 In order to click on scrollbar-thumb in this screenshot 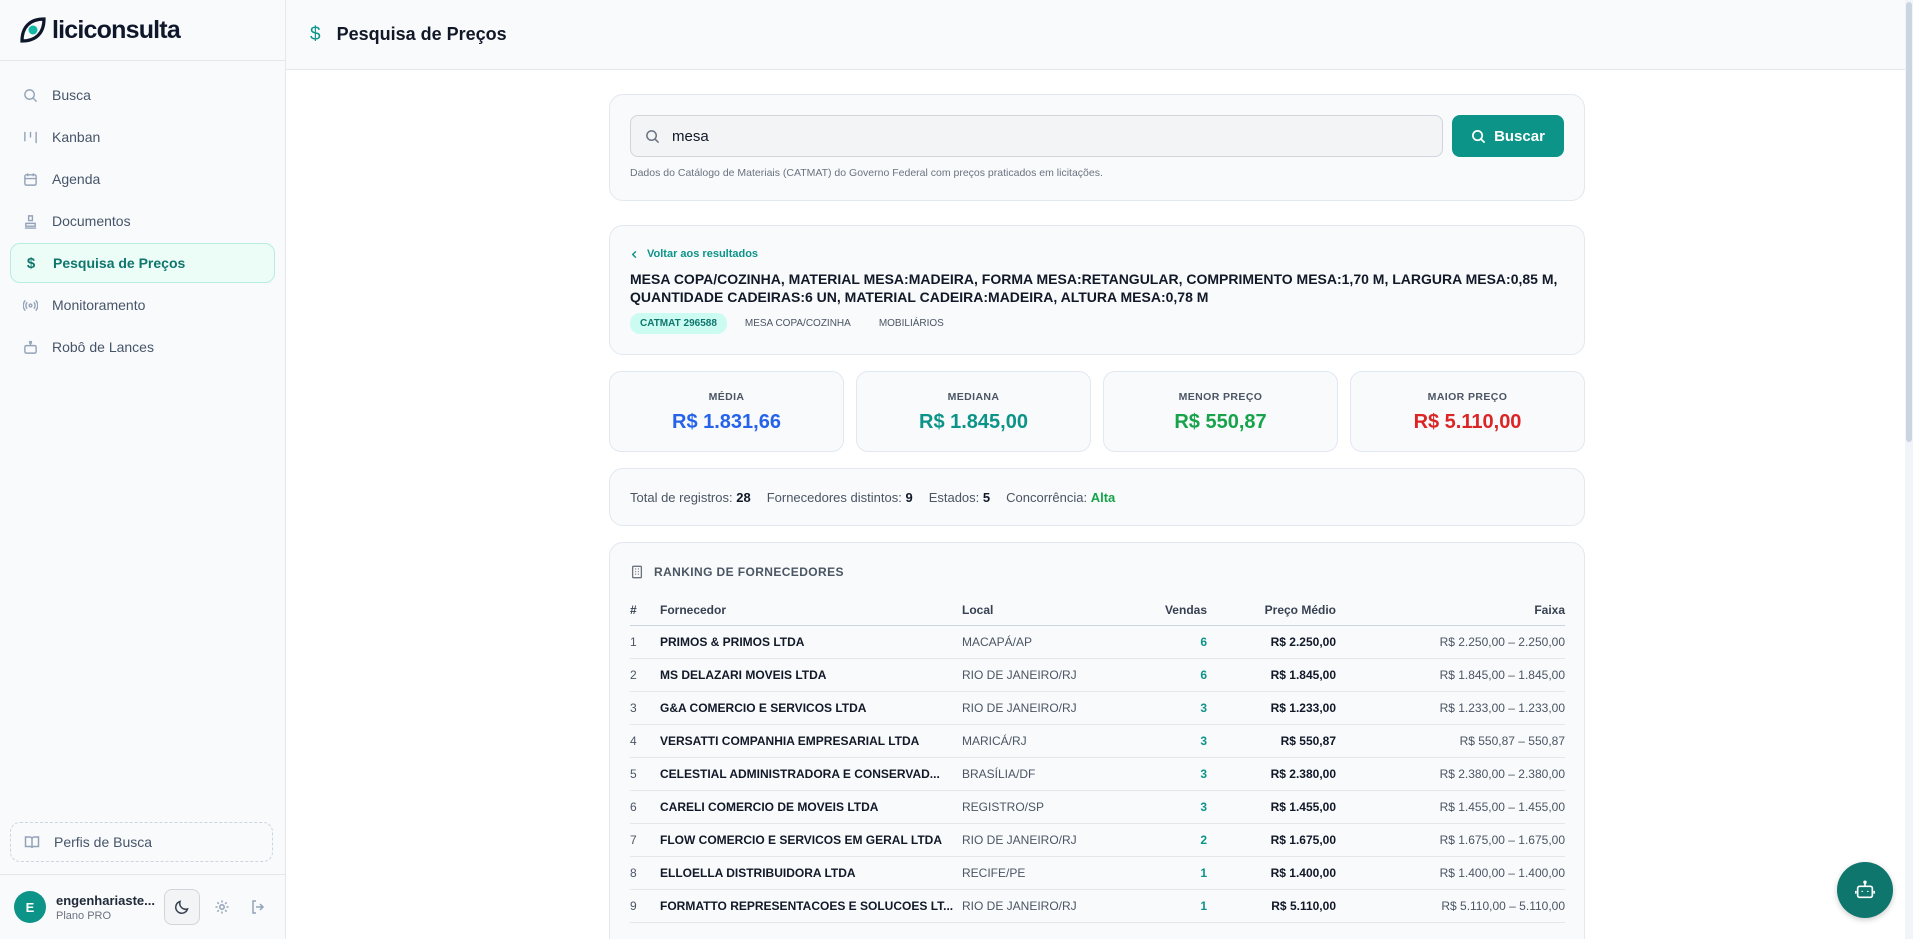, I will do `click(1909, 222)`.